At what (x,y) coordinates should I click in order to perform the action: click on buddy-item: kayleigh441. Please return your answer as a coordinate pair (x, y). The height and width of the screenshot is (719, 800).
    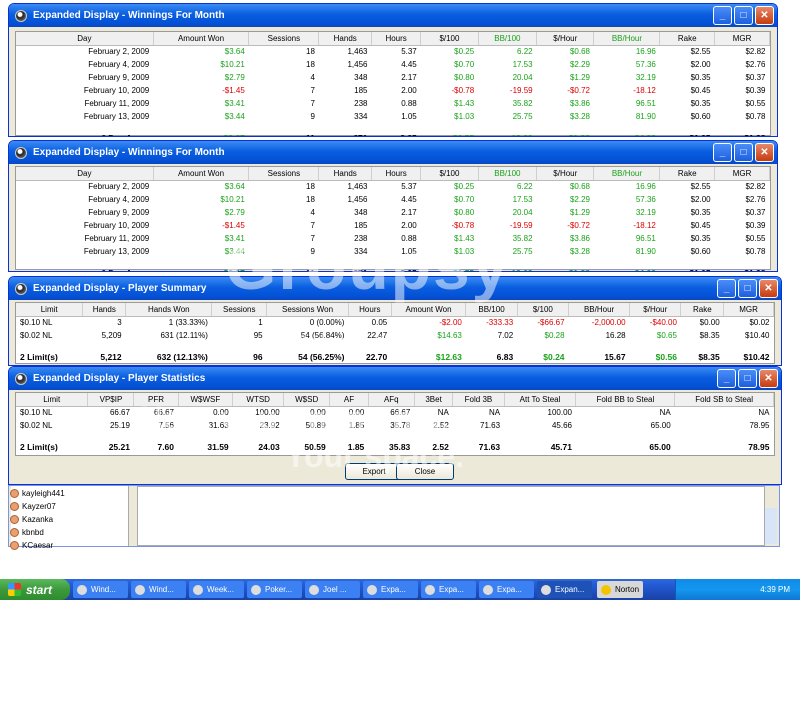
    Looking at the image, I should click on (65, 493).